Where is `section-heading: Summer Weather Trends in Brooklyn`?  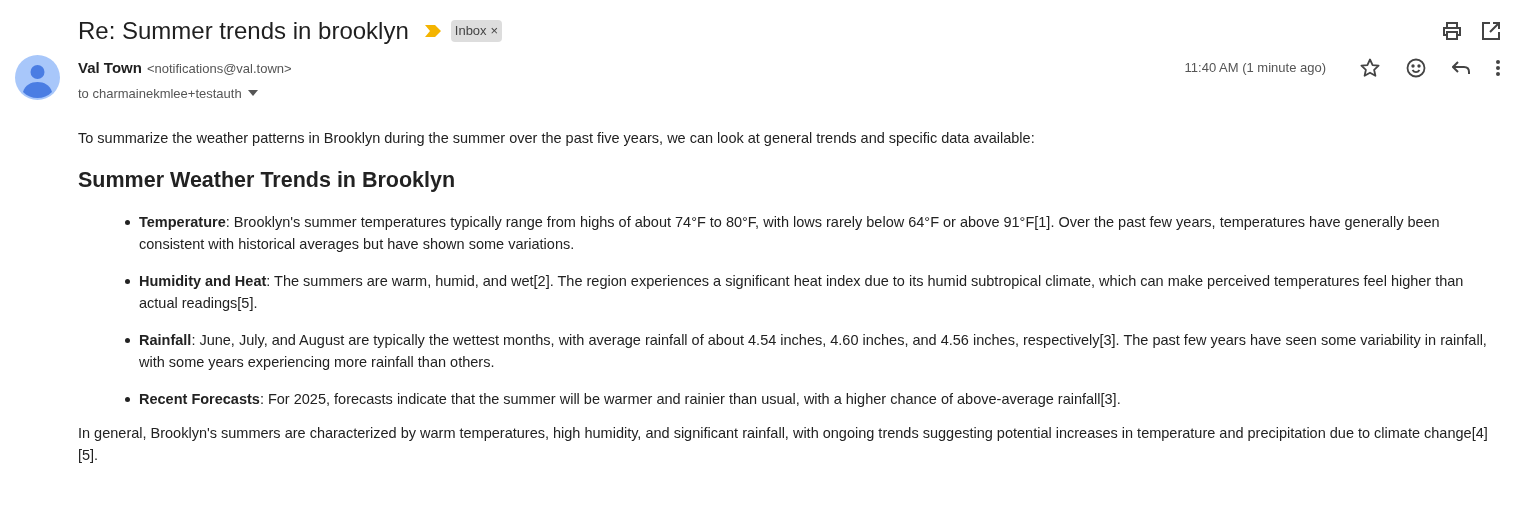 section-heading: Summer Weather Trends in Brooklyn is located at coordinates (267, 180).